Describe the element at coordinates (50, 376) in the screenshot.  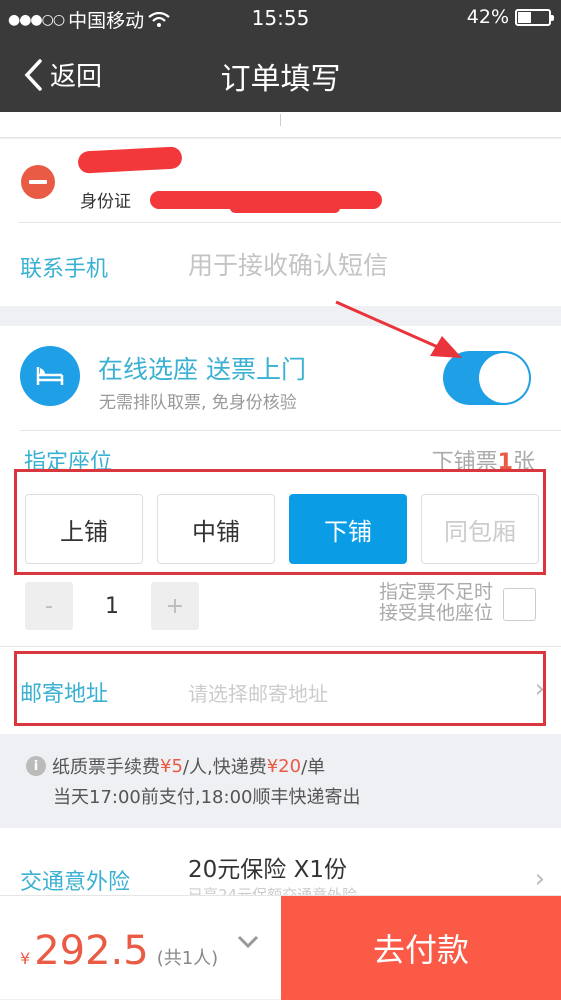
I see `bed-icon` at that location.